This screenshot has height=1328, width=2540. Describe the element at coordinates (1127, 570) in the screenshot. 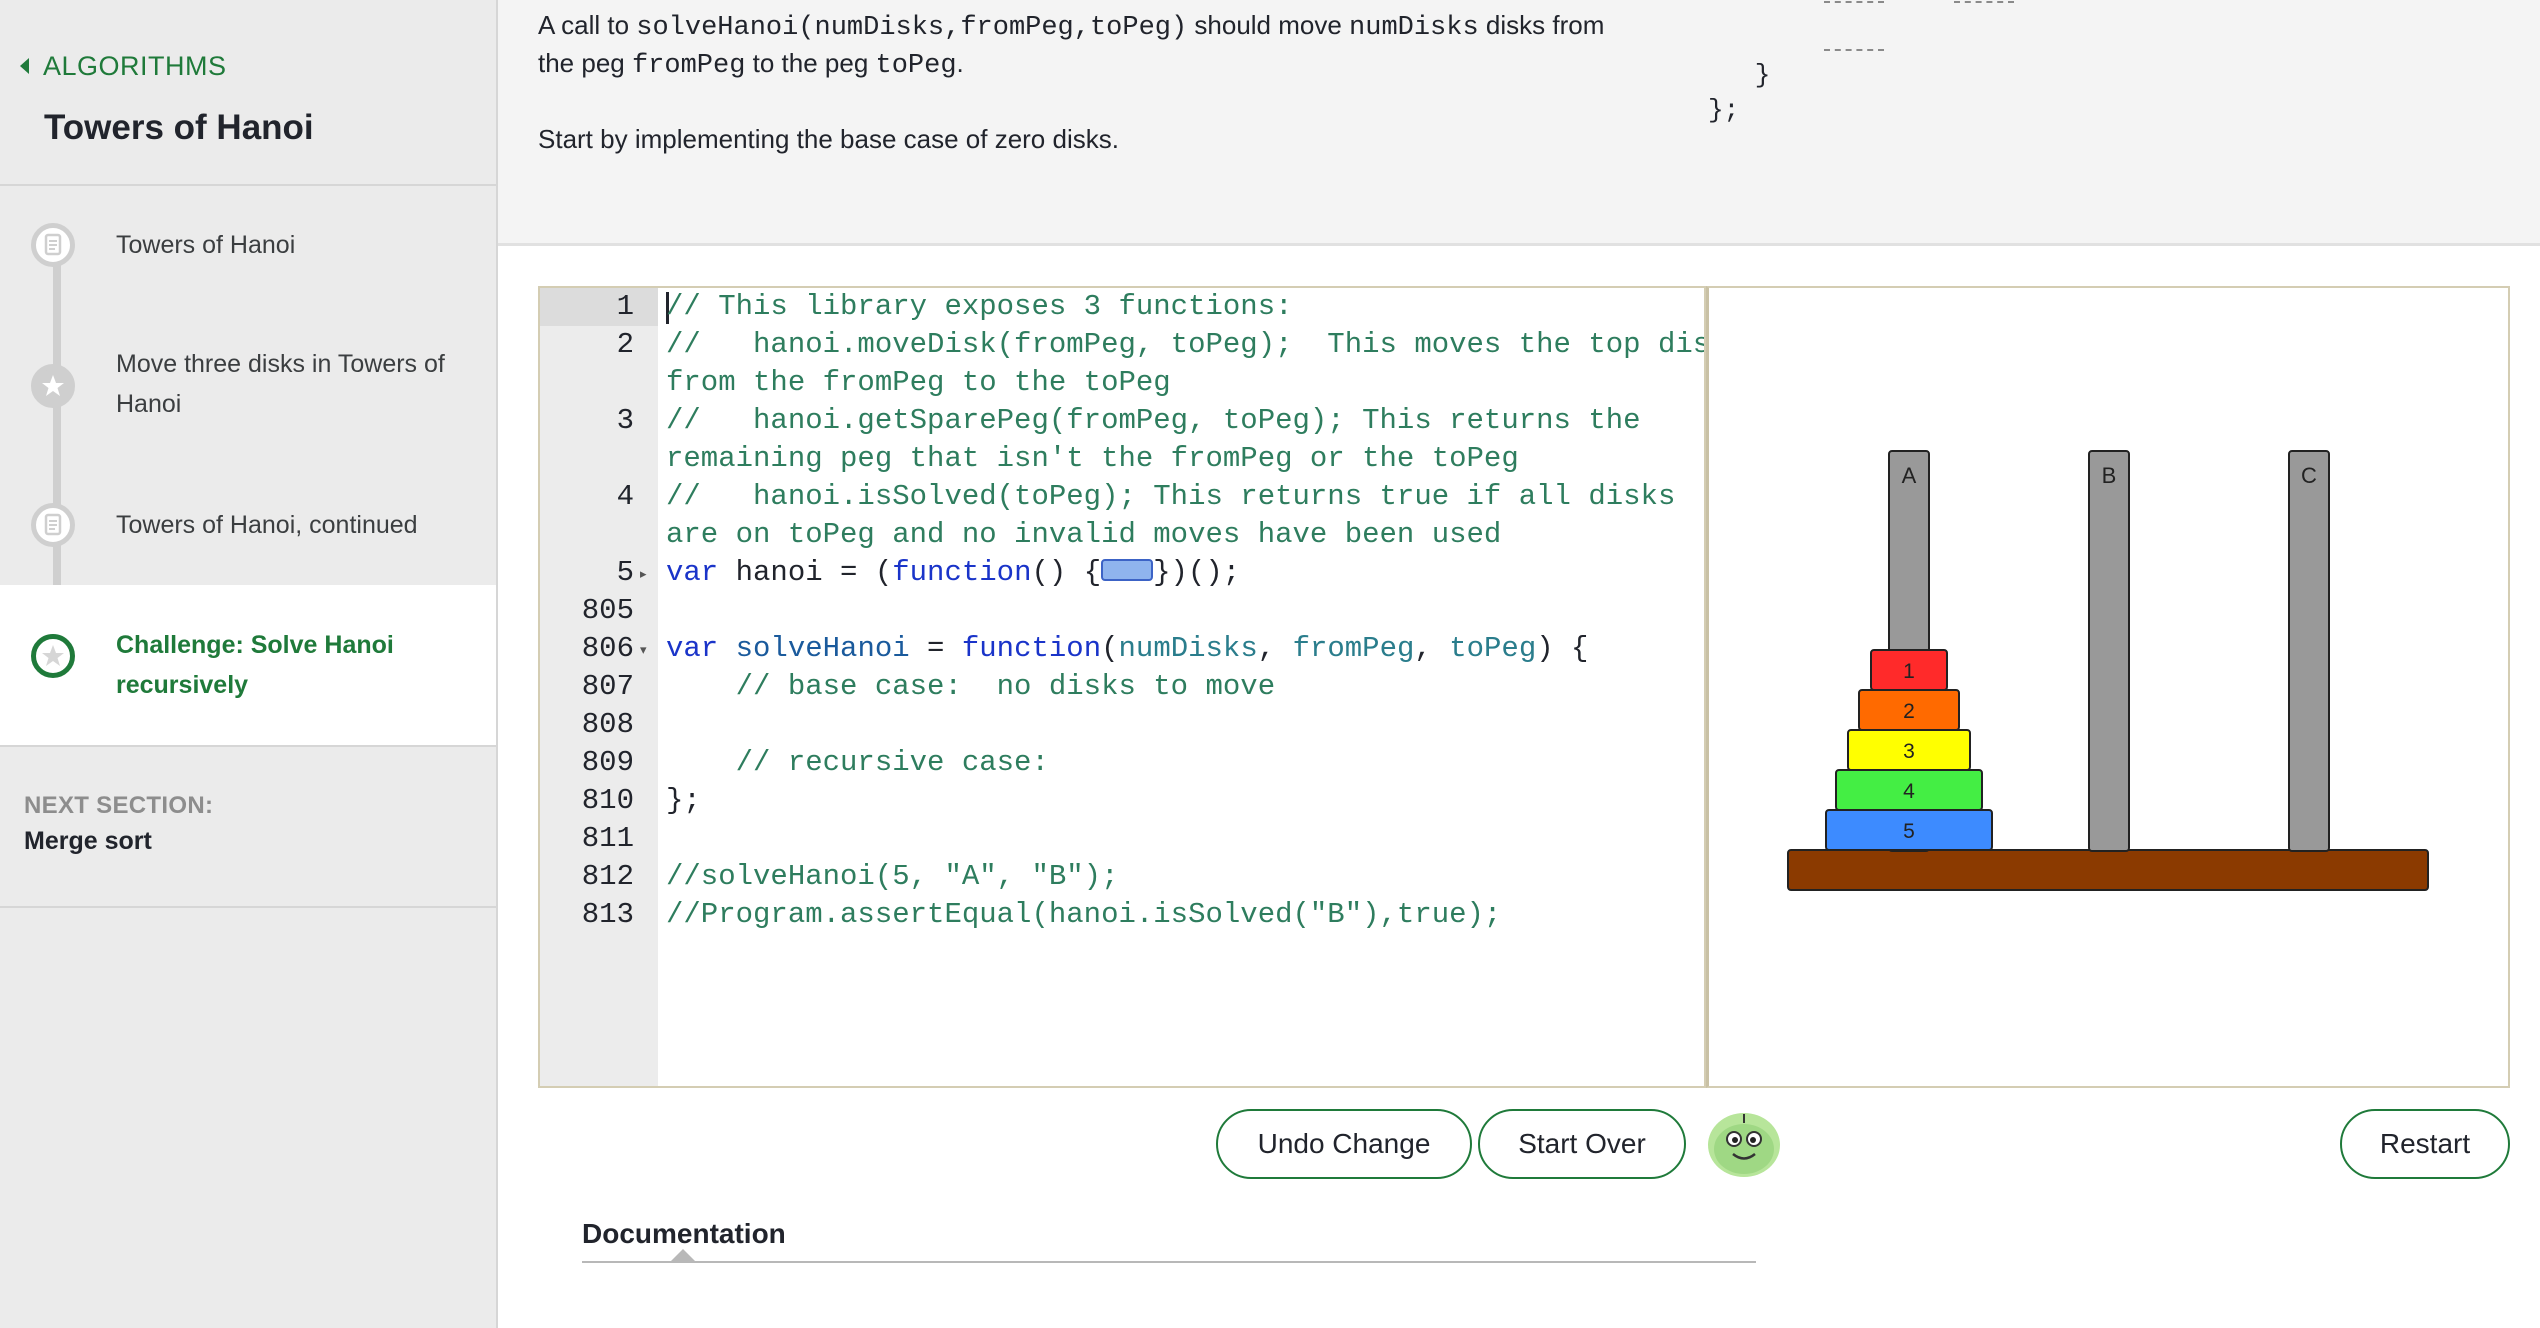

I see `folded-code-widget` at that location.